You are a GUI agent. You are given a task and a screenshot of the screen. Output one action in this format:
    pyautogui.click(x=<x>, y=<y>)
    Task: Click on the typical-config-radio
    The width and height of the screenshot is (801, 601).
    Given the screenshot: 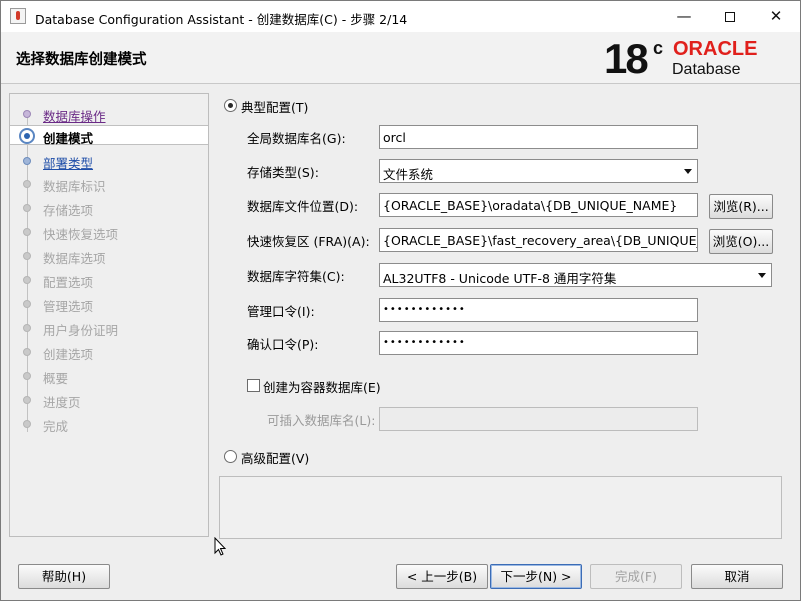 What is the action you would take?
    pyautogui.click(x=230, y=105)
    